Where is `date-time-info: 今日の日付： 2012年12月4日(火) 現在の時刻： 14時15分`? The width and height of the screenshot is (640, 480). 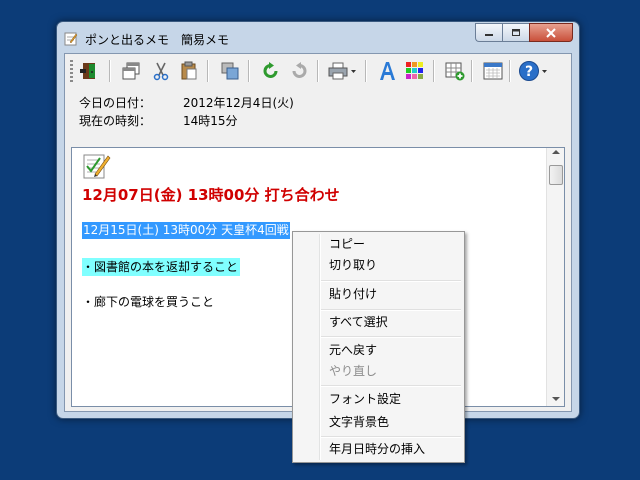 date-time-info: 今日の日付： 2012年12月4日(火) 現在の時刻： 14時15分 is located at coordinates (186, 112).